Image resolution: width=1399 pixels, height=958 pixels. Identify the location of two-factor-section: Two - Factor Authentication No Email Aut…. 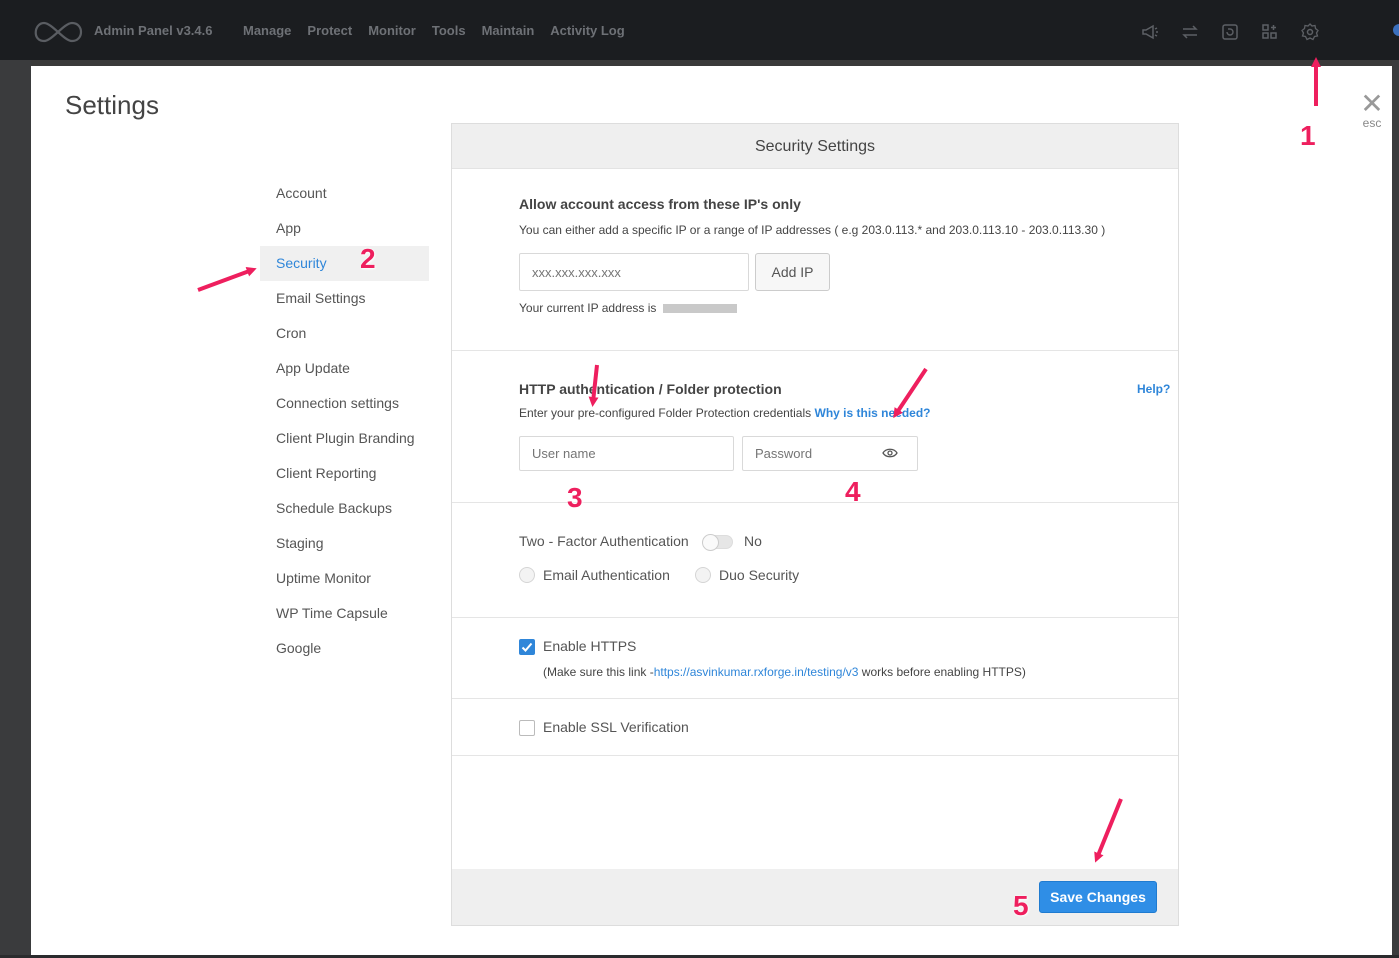
(815, 560).